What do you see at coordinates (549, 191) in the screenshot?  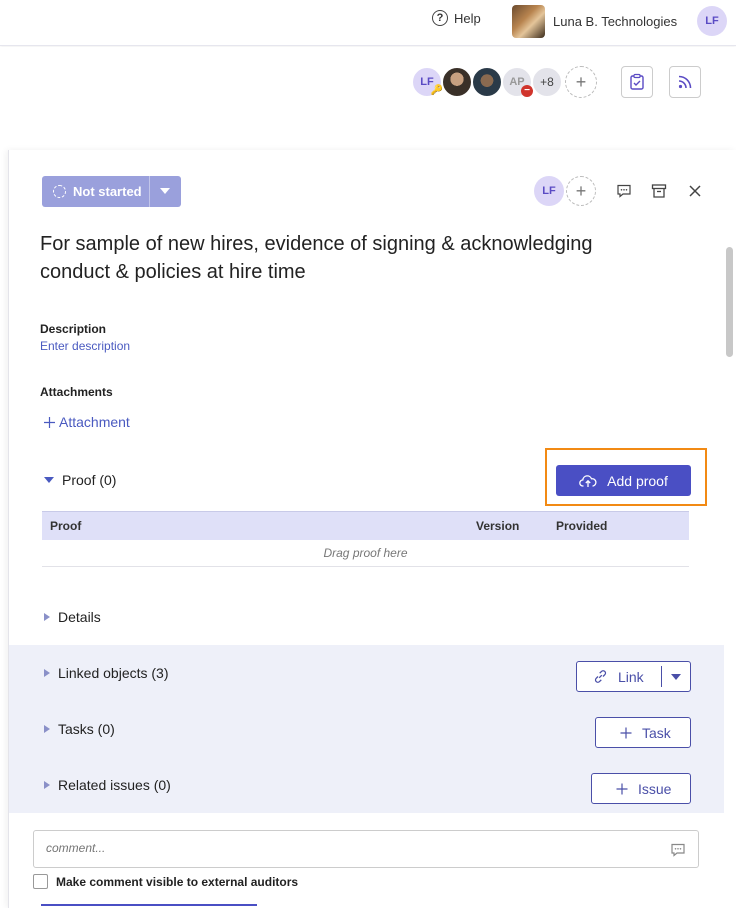 I see `assignee-avatar: LF` at bounding box center [549, 191].